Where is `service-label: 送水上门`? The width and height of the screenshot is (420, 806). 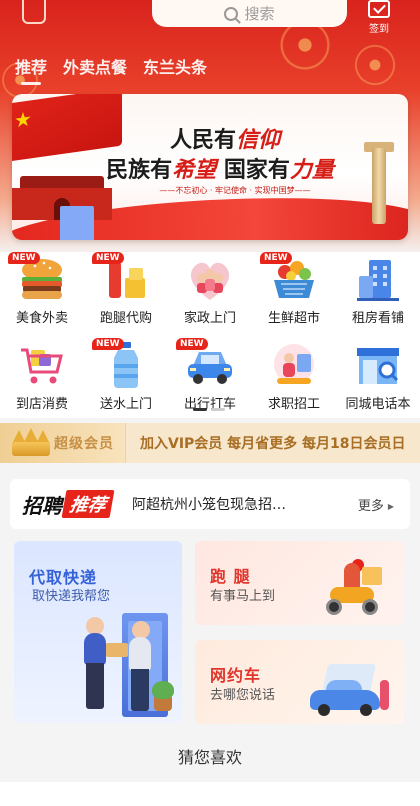 service-label: 送水上门 is located at coordinates (125, 404).